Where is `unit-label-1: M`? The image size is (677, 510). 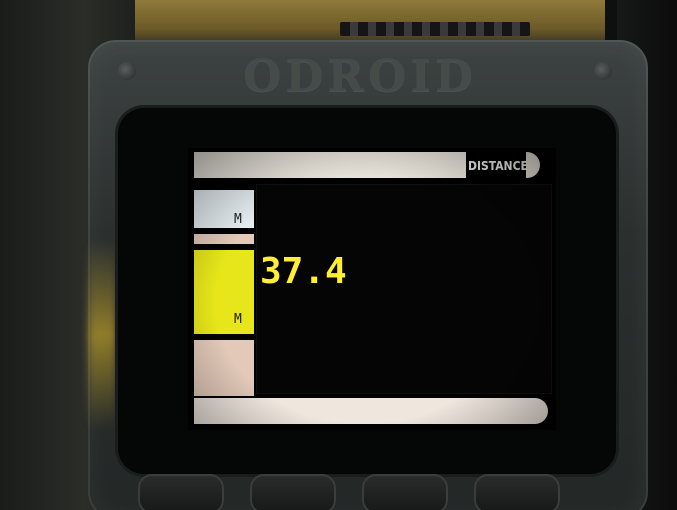 unit-label-1: M is located at coordinates (238, 219).